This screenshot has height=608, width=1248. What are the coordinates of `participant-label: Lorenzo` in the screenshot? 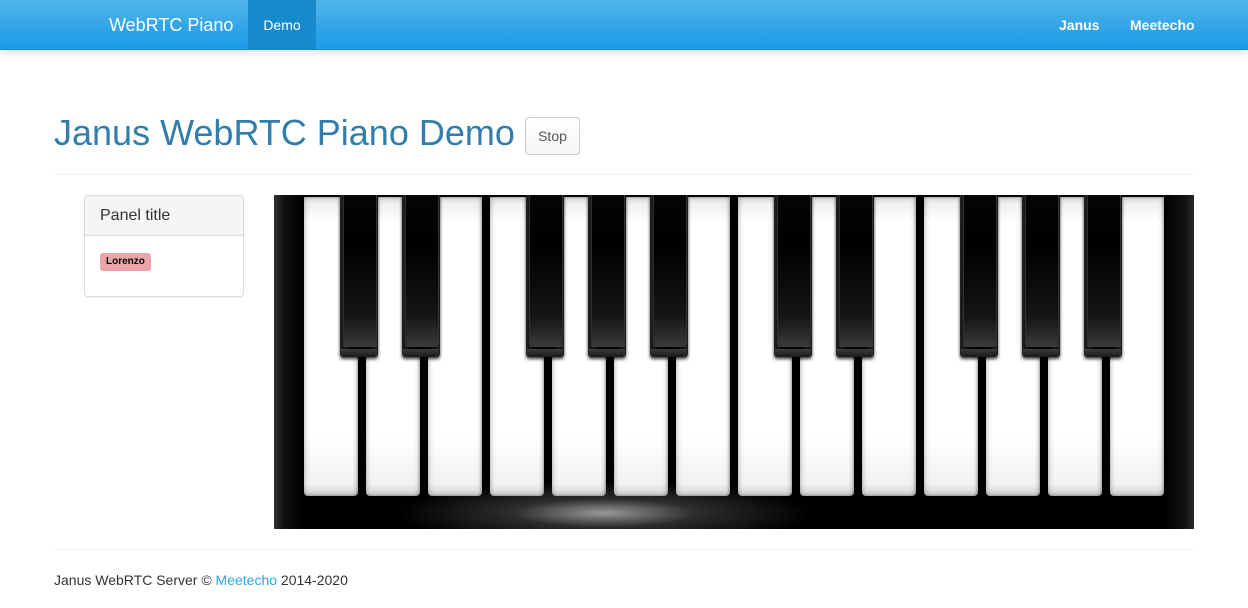 It's located at (125, 262).